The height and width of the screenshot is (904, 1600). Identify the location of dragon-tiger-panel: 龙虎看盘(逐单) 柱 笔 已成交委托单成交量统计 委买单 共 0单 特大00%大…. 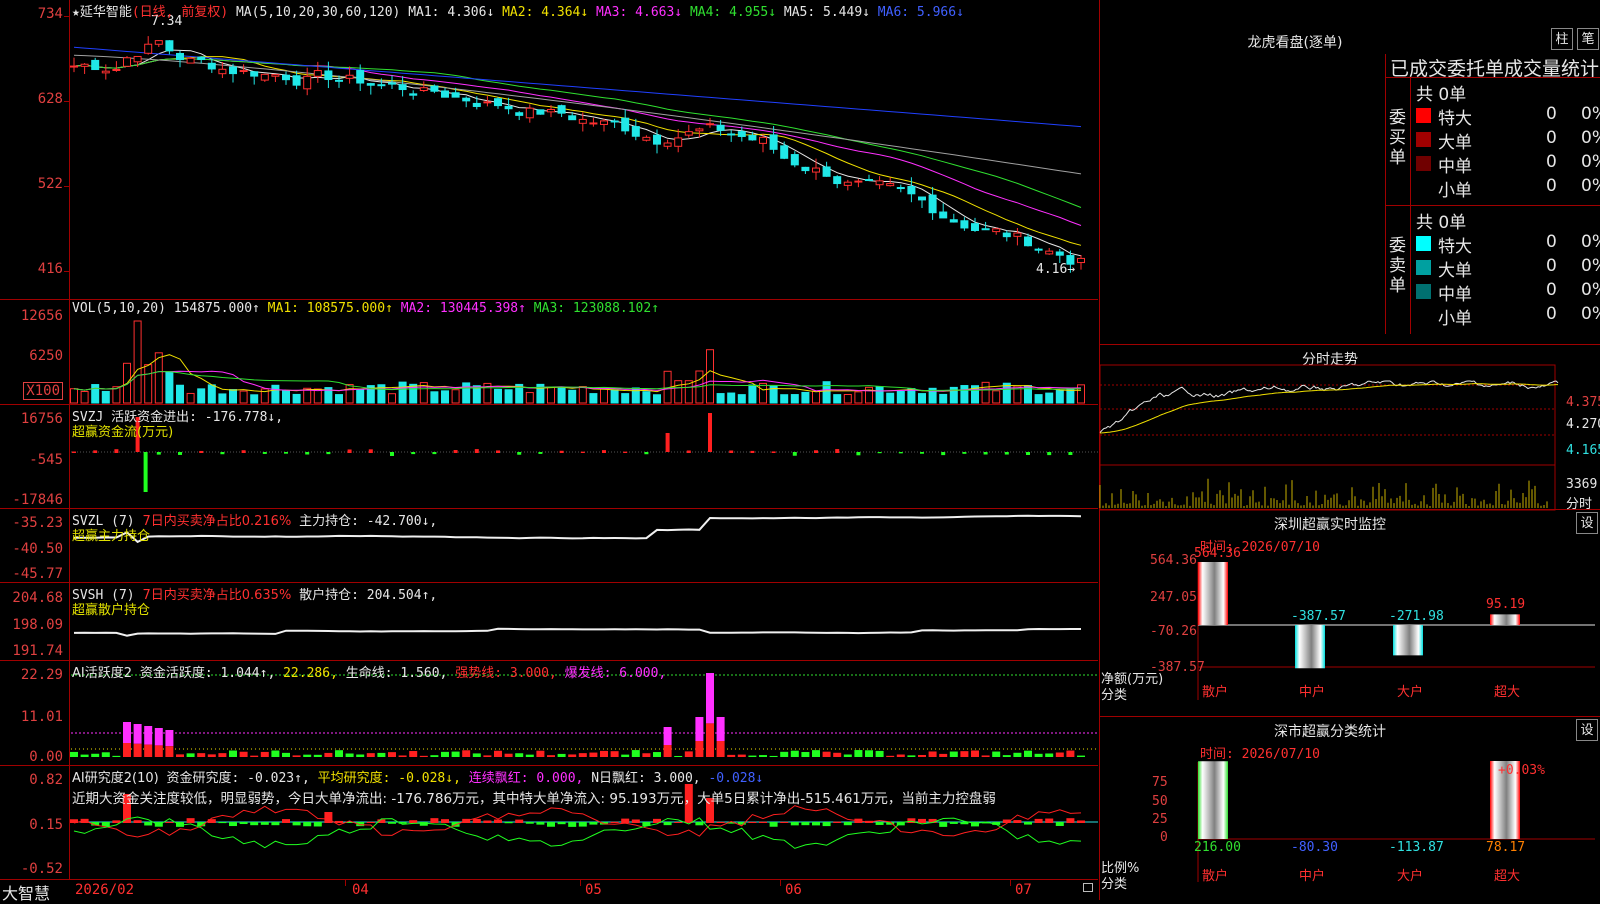
(1349, 172).